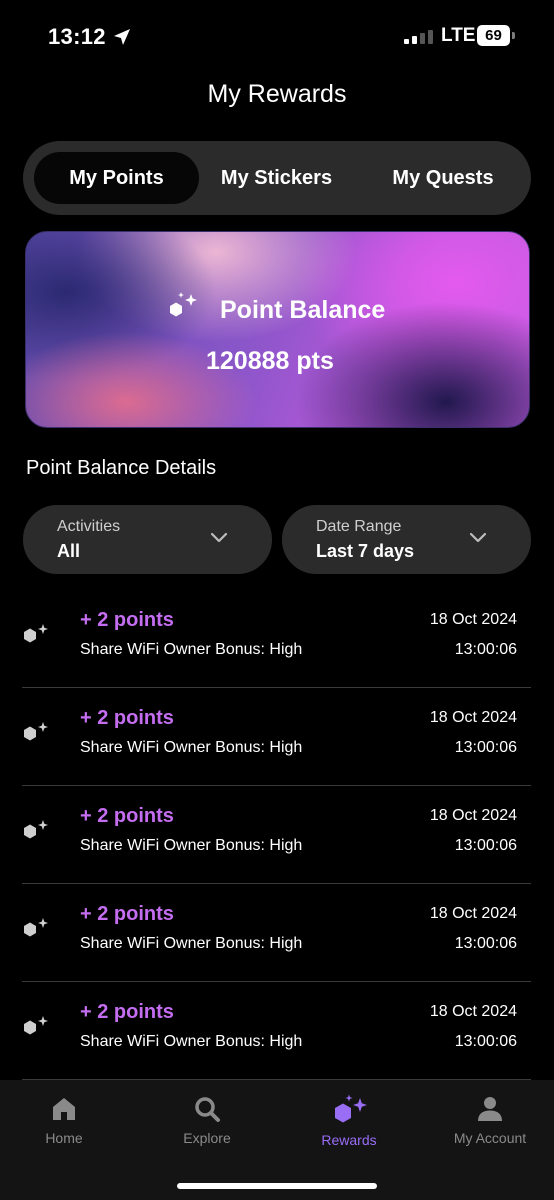  What do you see at coordinates (418, 37) in the screenshot?
I see `signal-icon` at bounding box center [418, 37].